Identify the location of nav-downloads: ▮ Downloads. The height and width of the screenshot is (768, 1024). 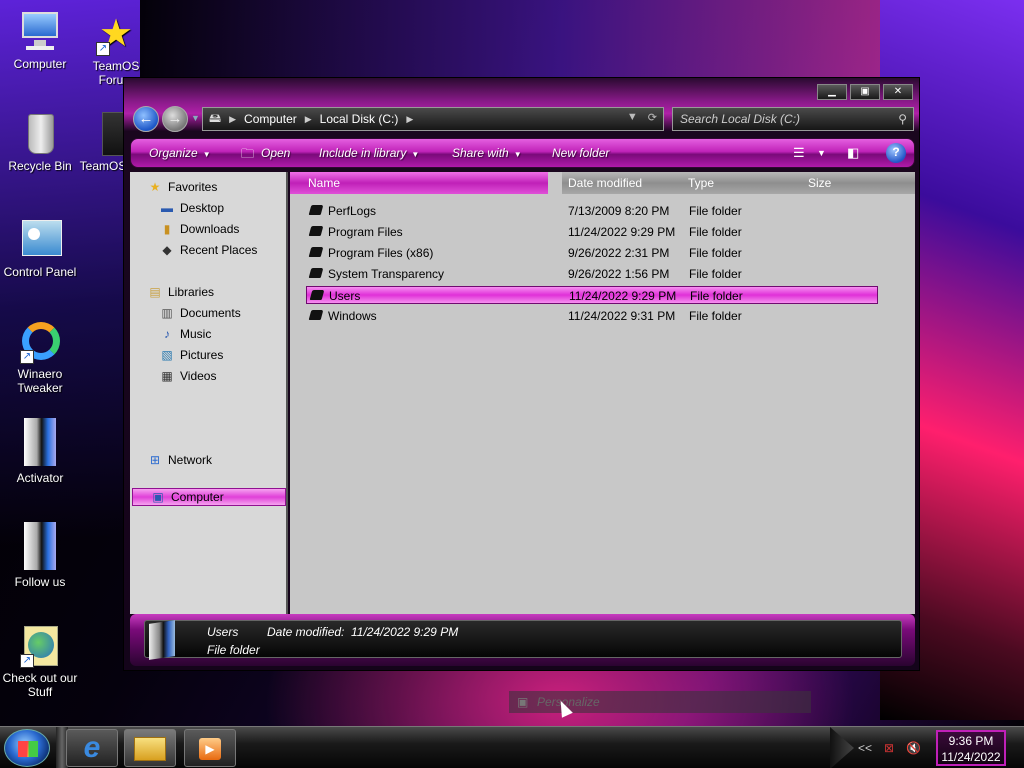
(200, 229).